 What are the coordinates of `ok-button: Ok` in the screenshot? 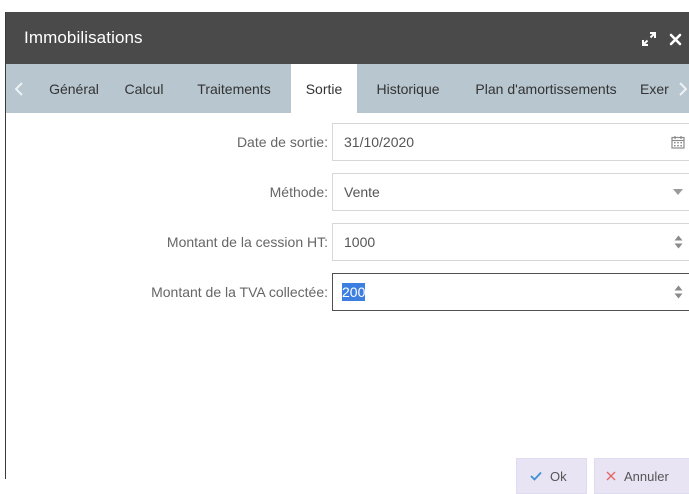 It's located at (551, 476).